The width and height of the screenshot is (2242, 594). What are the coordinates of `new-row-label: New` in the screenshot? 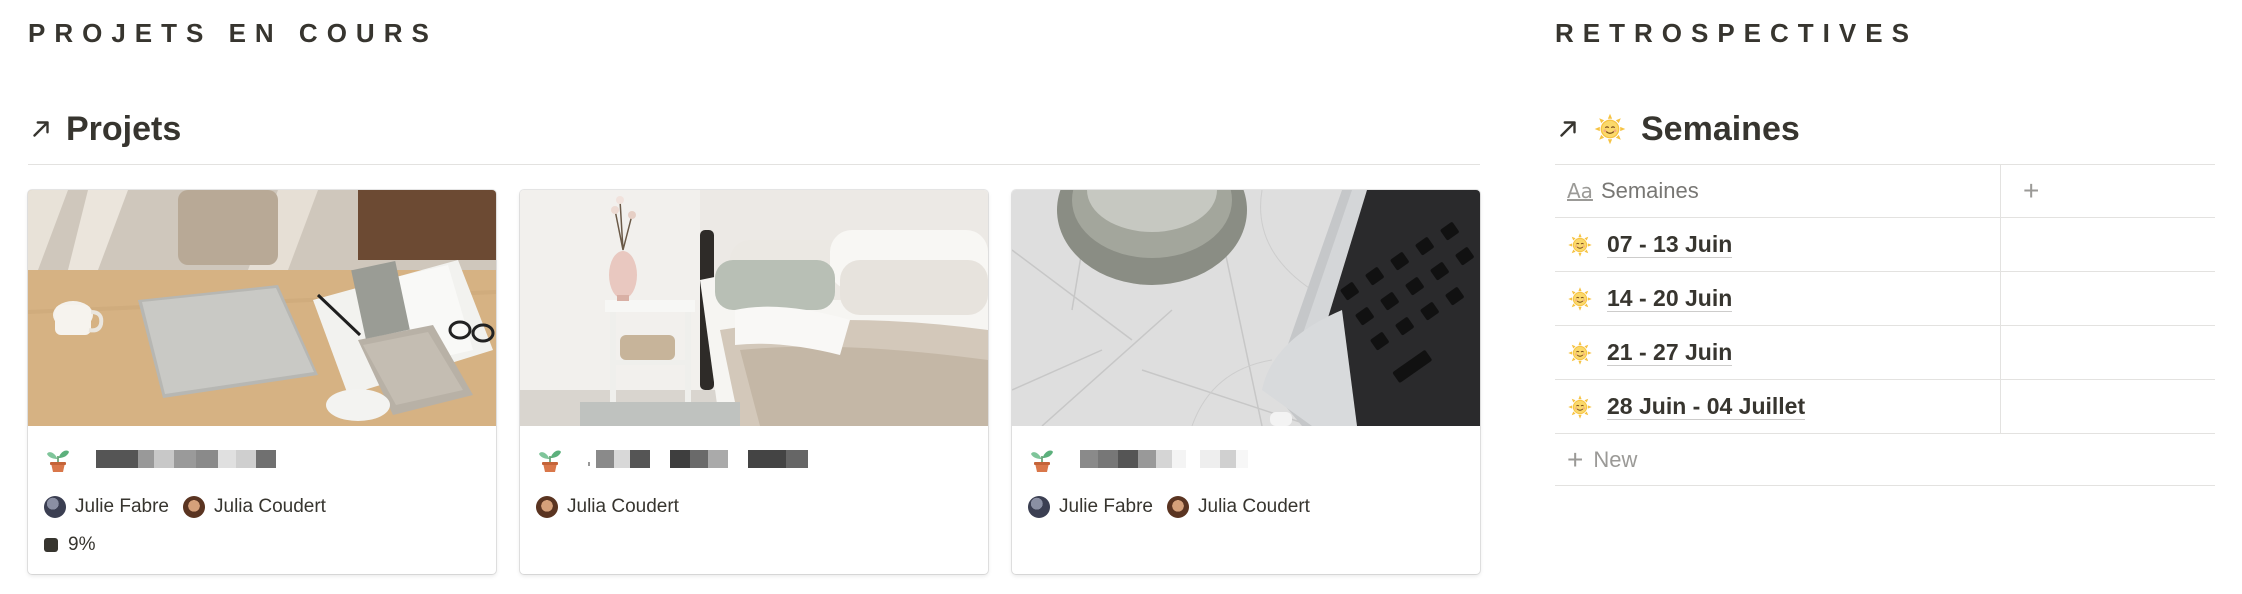 It's located at (1615, 459).